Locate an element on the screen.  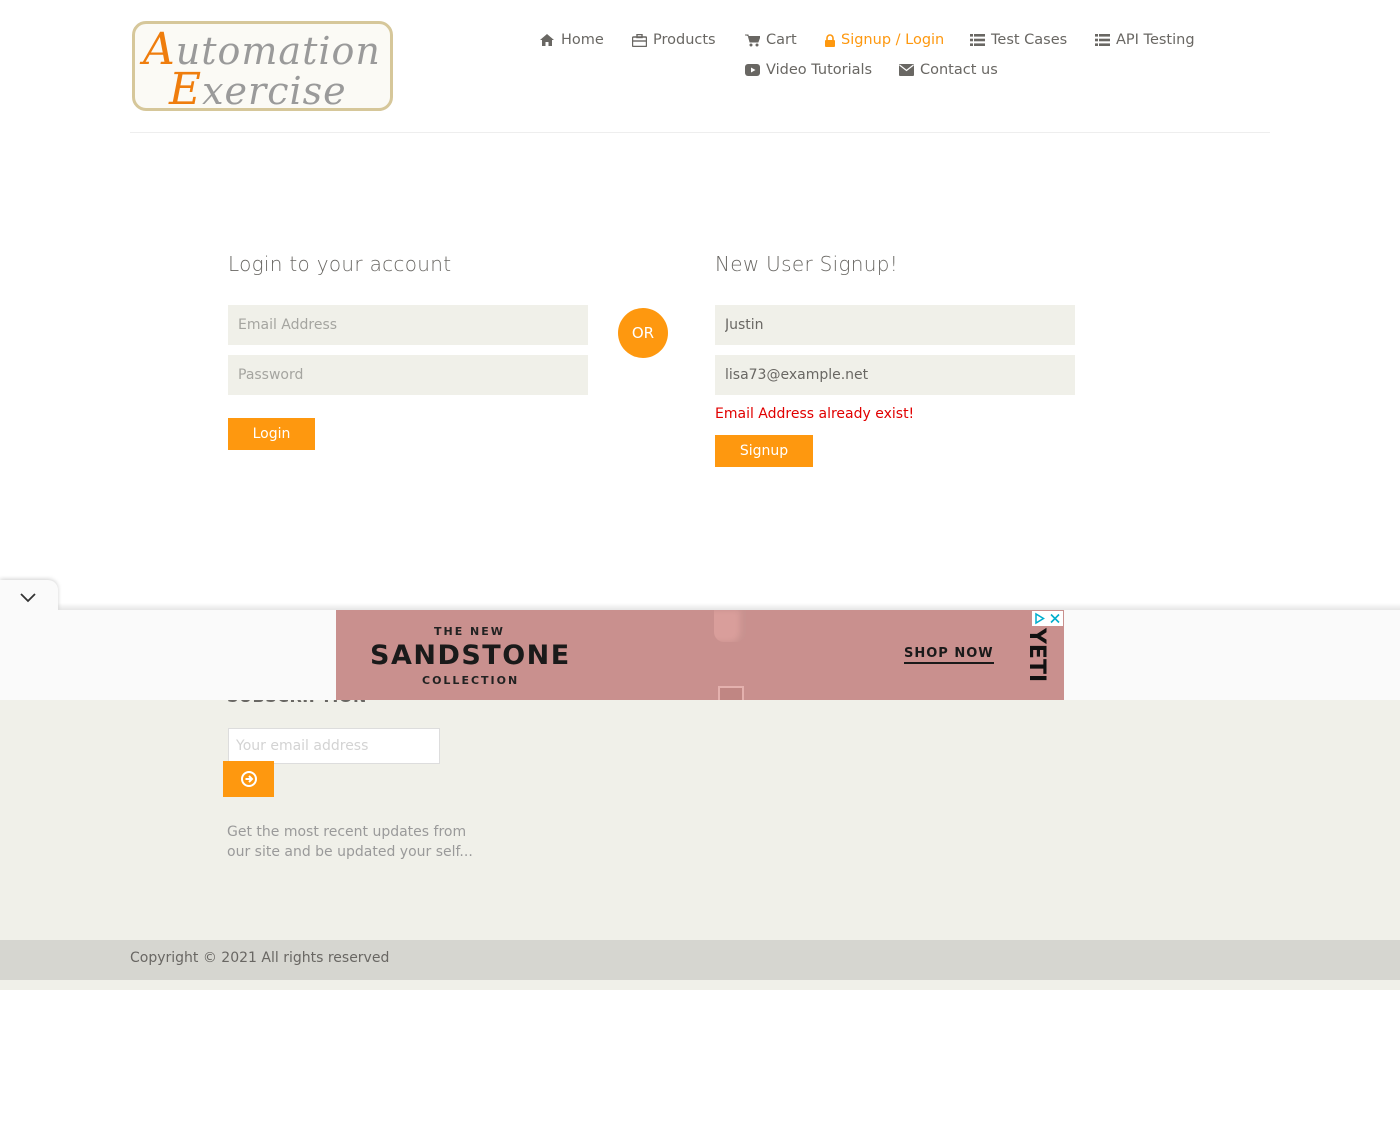
nav-products: Products is located at coordinates (674, 40).